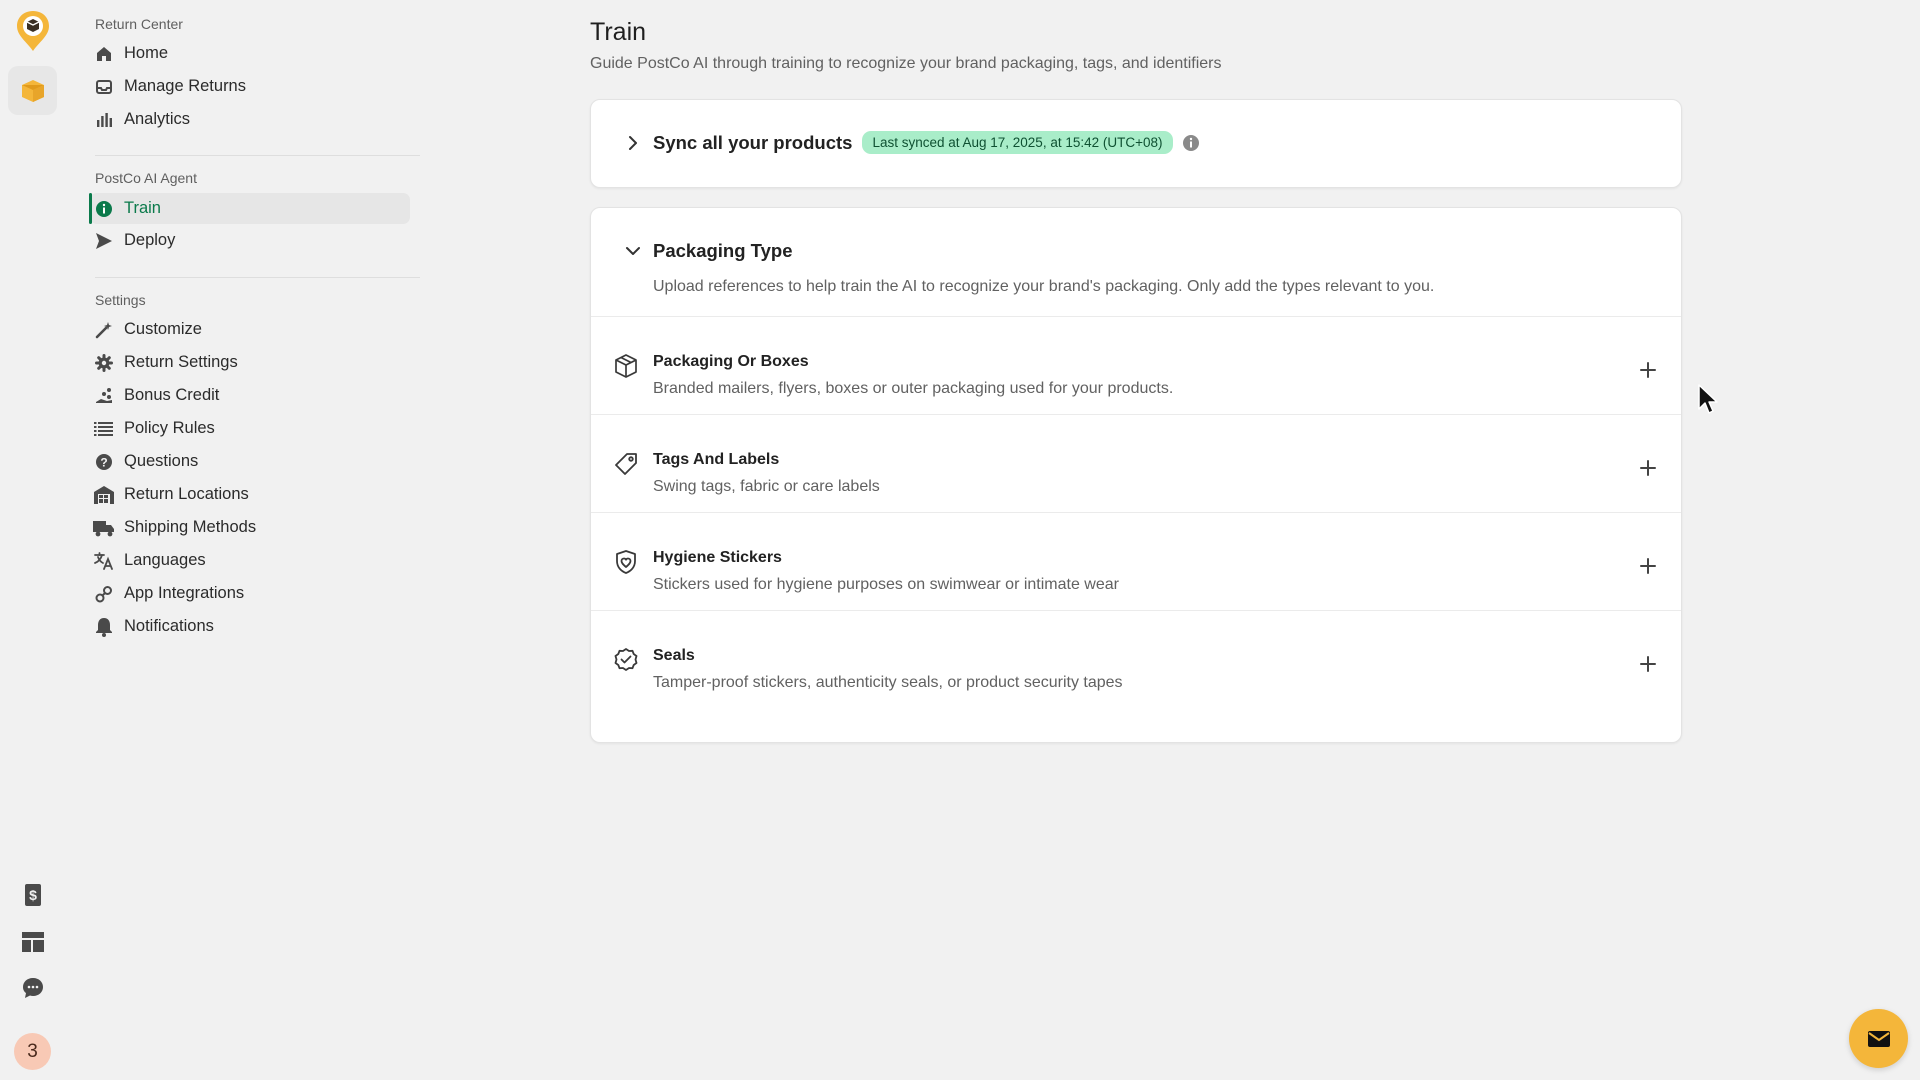 The image size is (1920, 1080). Describe the element at coordinates (32, 941) in the screenshot. I see `layout-icon` at that location.